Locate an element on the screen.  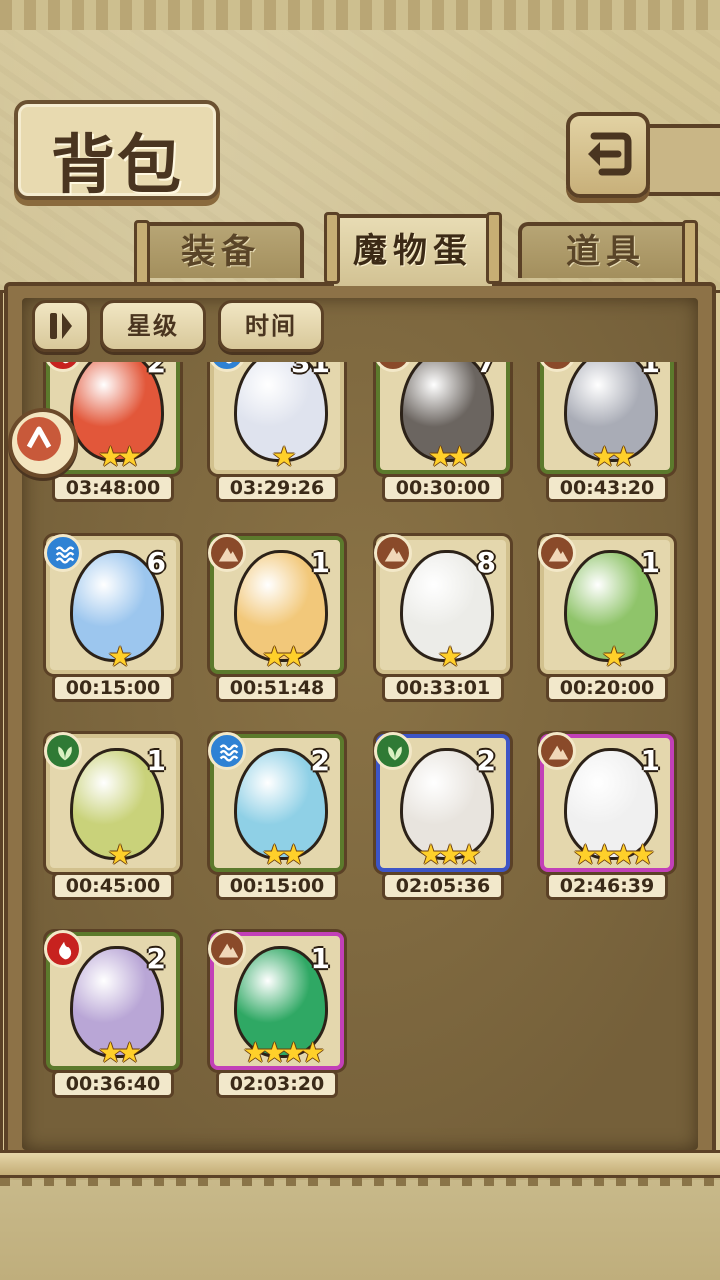
hatch-timer: 02:46:39 is located at coordinates (607, 886).